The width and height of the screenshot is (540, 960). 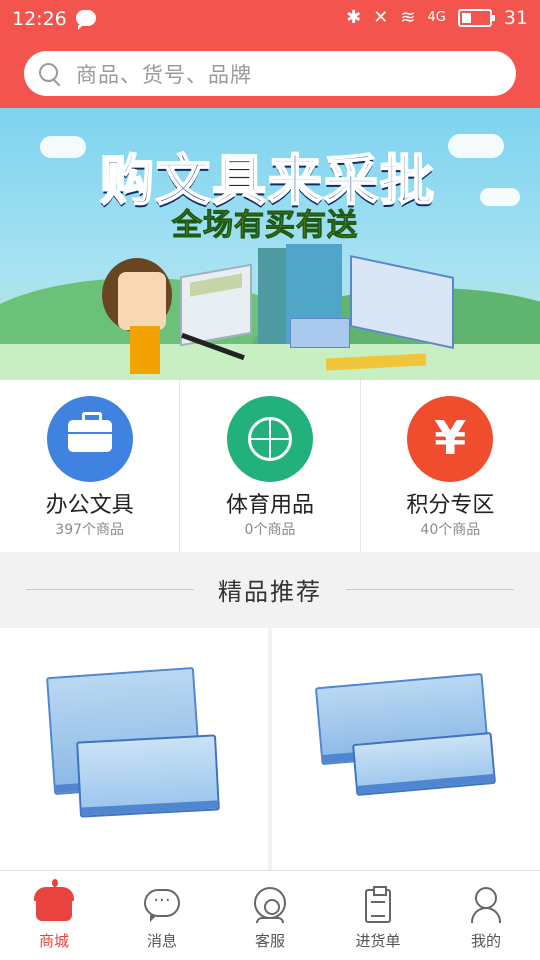 I want to click on nav-label: 我的, so click(x=485, y=941).